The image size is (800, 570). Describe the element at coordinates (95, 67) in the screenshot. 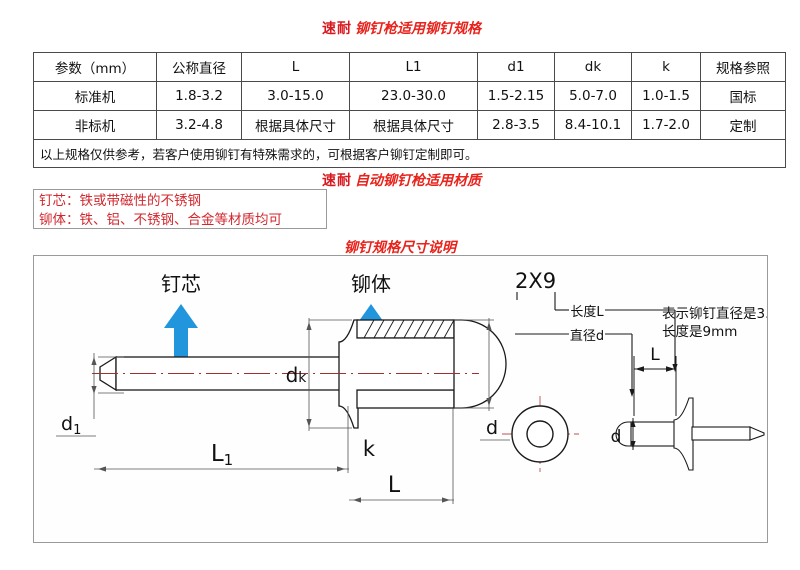

I see `col-header-param: 参数（mm）` at that location.